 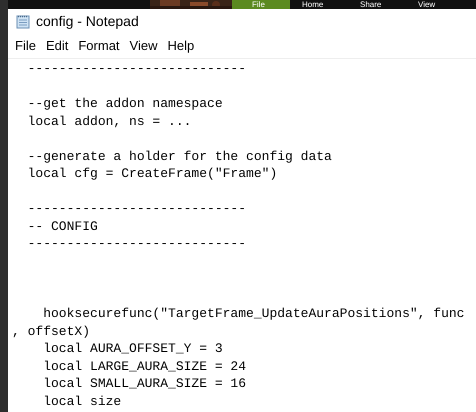 What do you see at coordinates (144, 366) in the screenshot?
I see `code-line: local LARGE_AURA_SIZE = 24` at bounding box center [144, 366].